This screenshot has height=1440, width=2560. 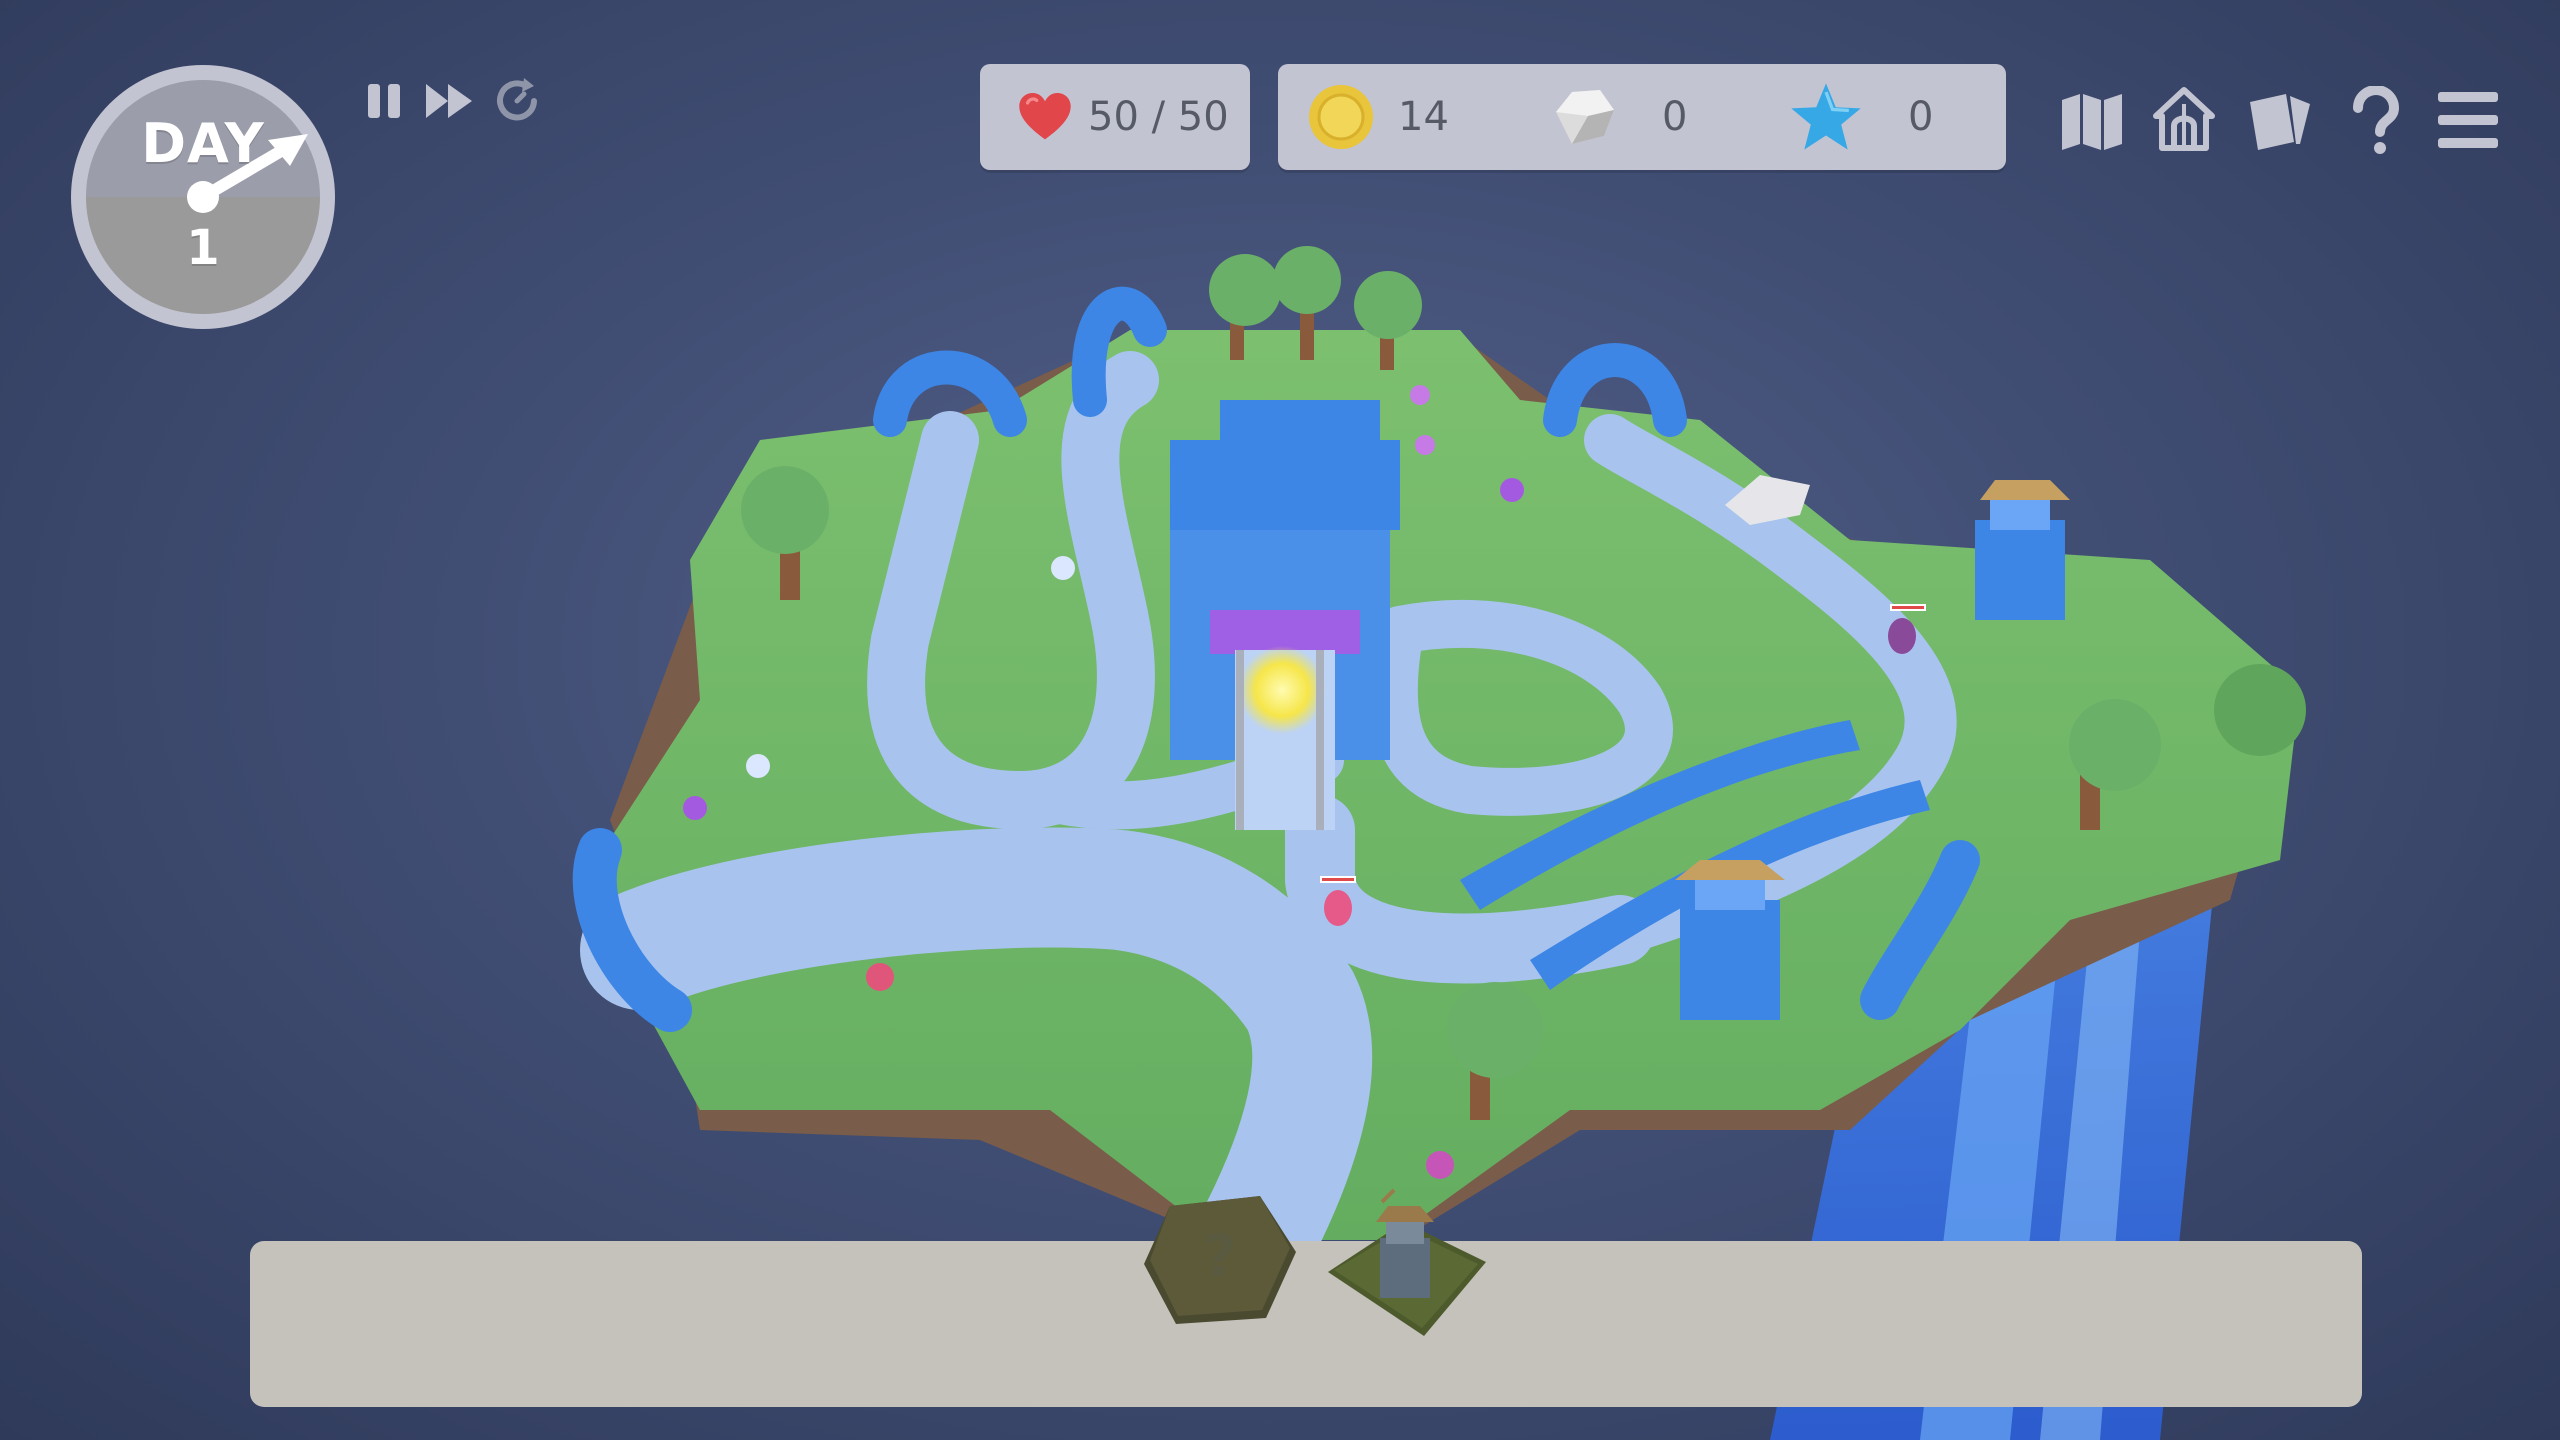 What do you see at coordinates (203, 143) in the screenshot?
I see `day-label: DAY` at bounding box center [203, 143].